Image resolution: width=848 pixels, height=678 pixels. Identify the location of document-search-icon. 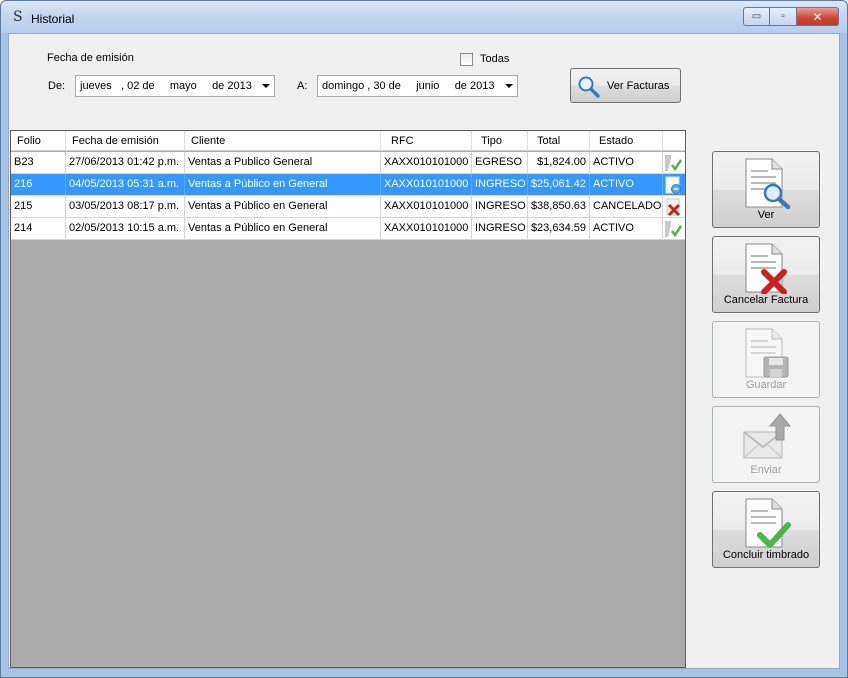
(768, 183).